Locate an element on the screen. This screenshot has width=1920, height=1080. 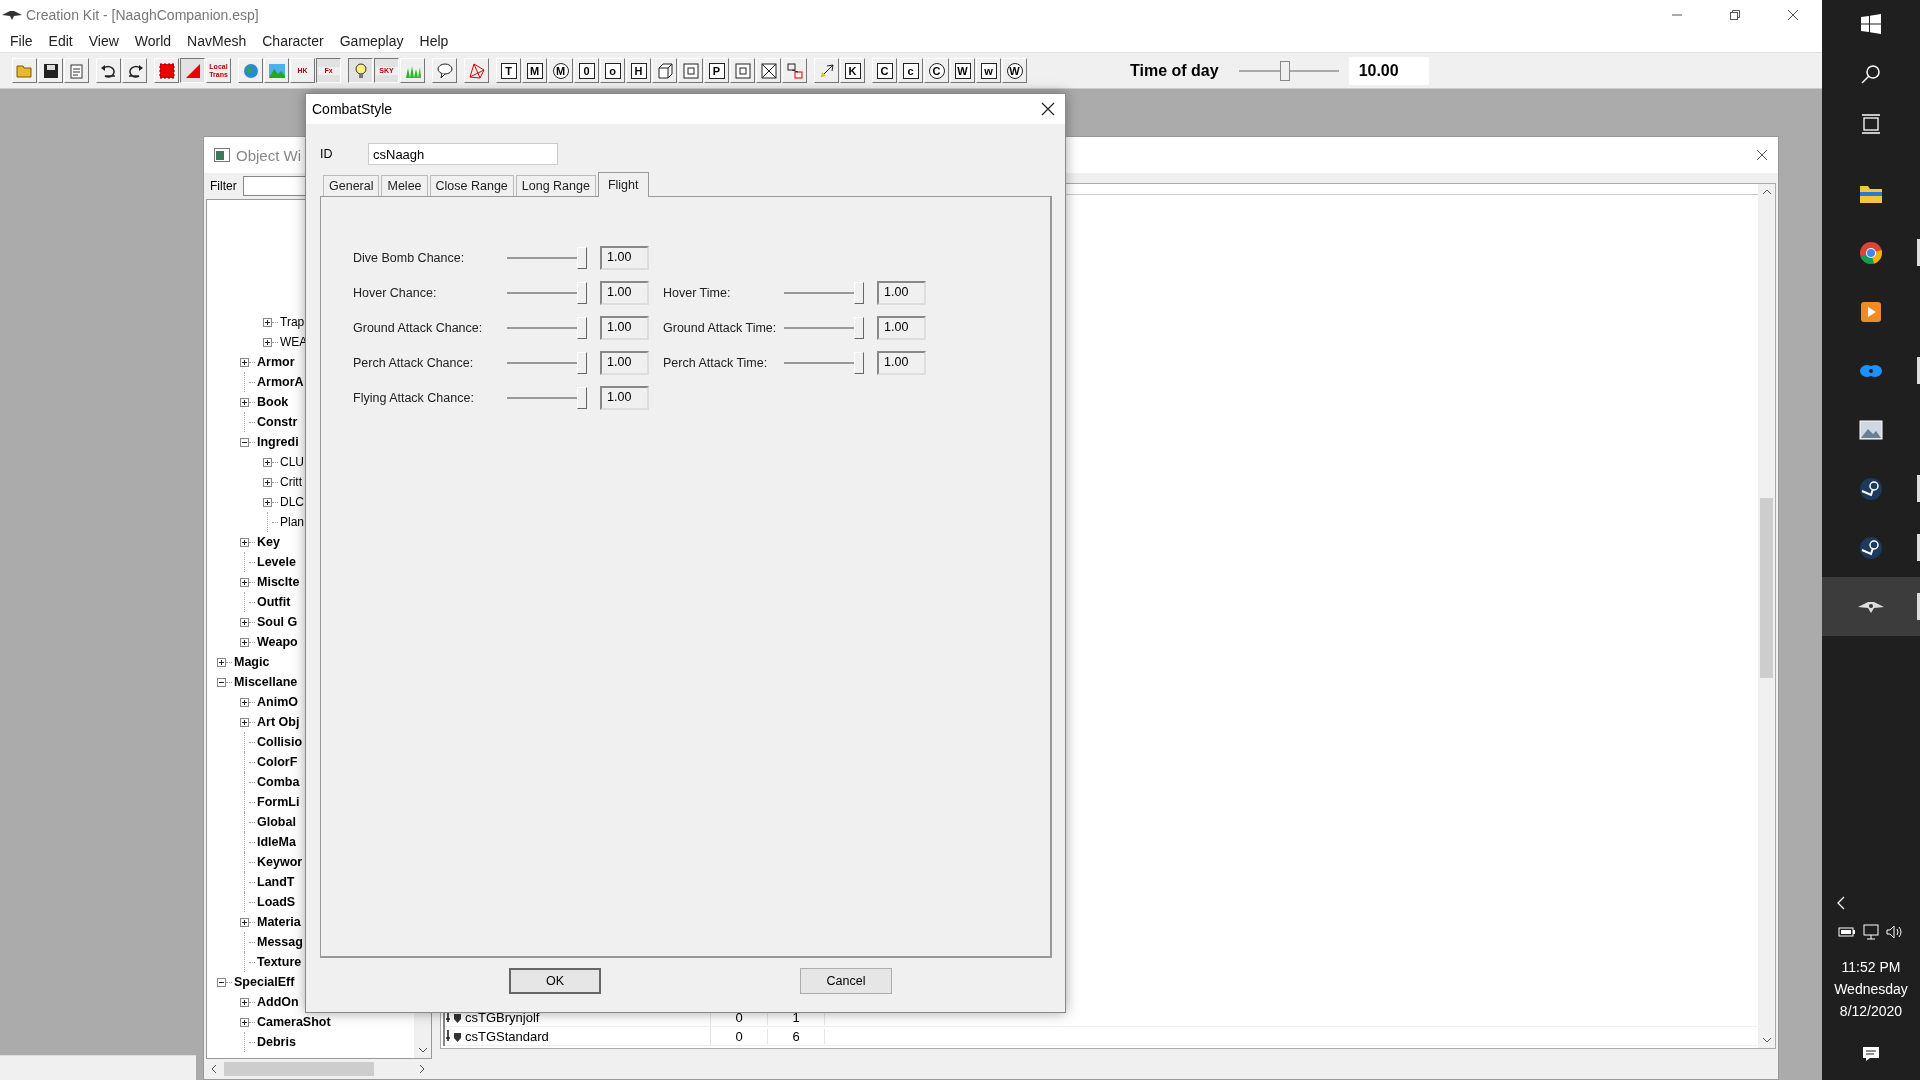
scroll-thumb is located at coordinates (1766, 588).